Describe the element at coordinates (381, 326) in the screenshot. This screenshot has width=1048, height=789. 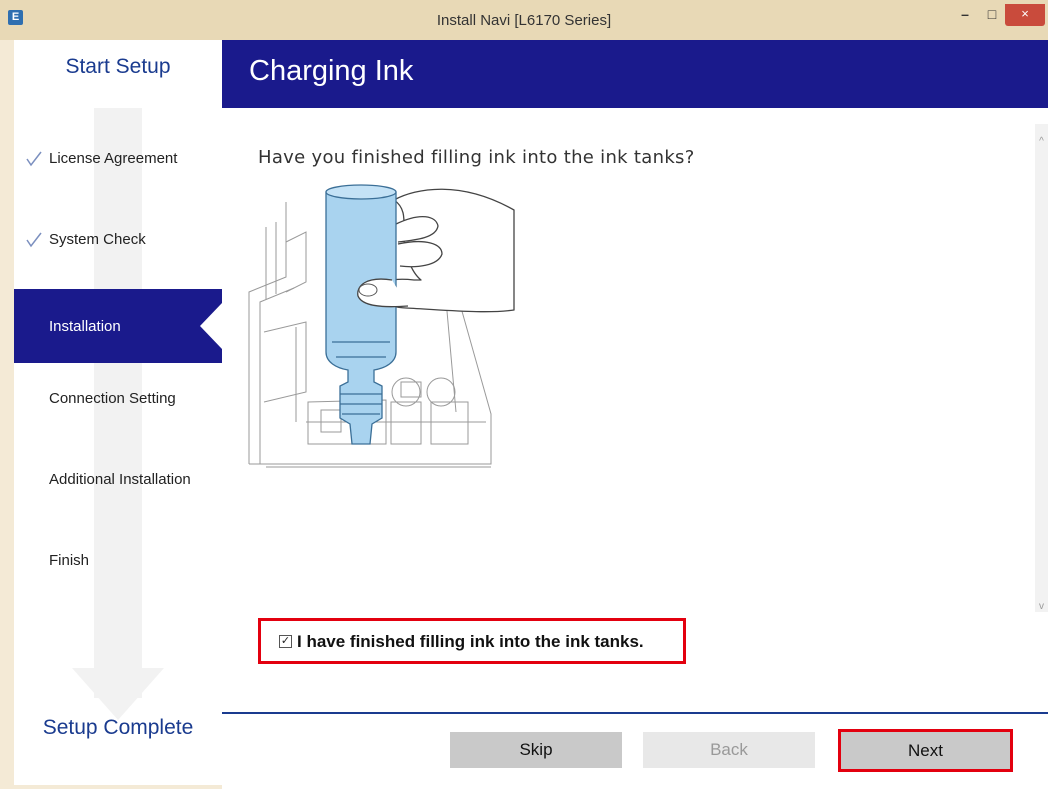
I see `ink-bottle-illustration` at that location.